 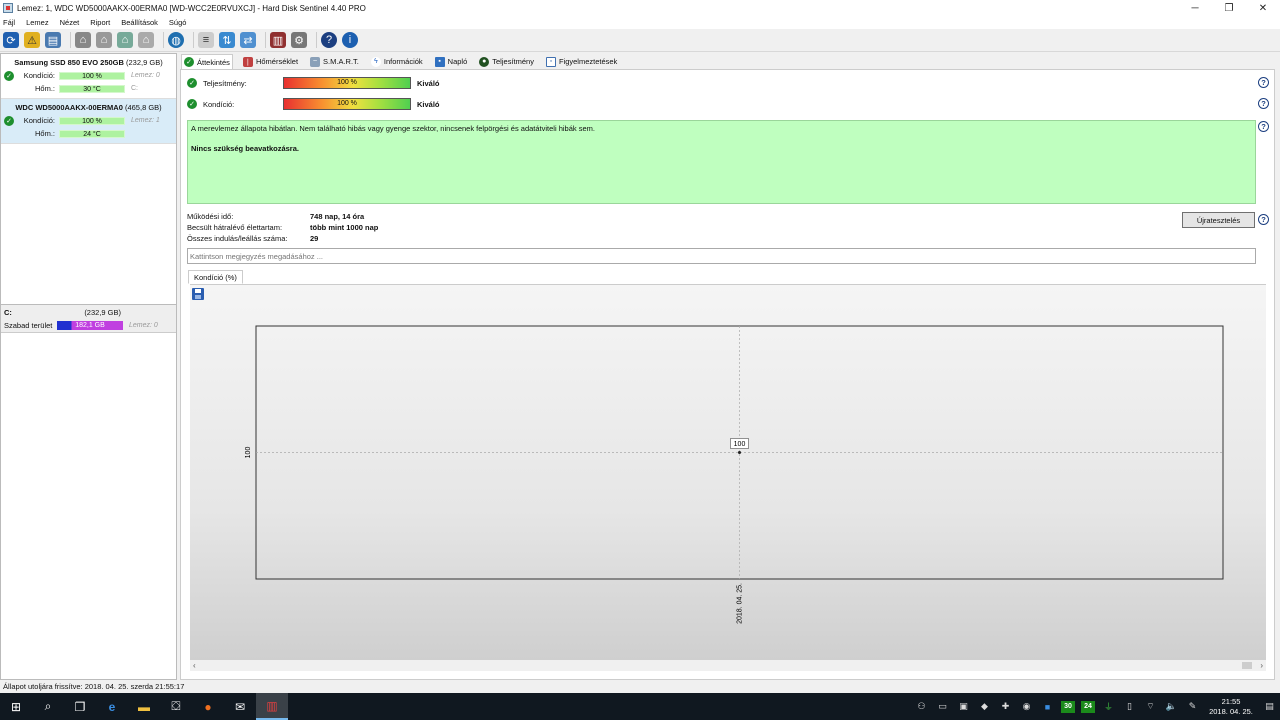 What do you see at coordinates (963, 706) in the screenshot?
I see `display-icon: ▣` at bounding box center [963, 706].